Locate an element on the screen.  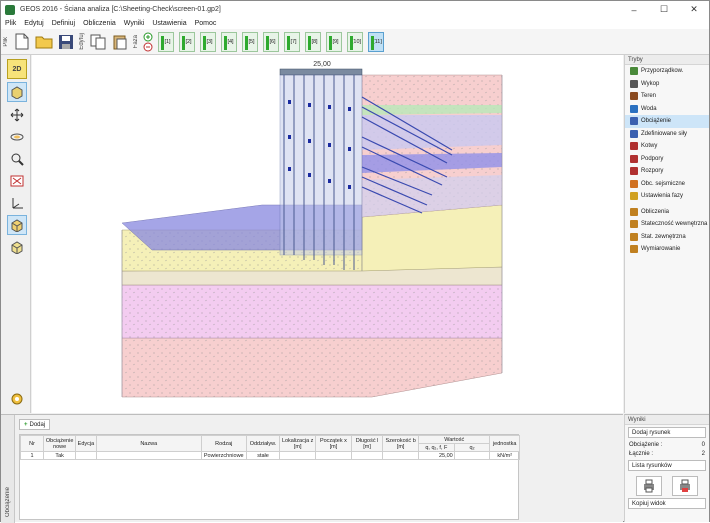
stage-button-1: [1] is located at coordinates (165, 41).